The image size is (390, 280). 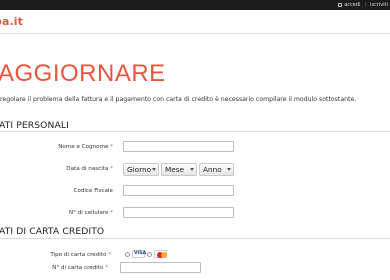 I want to click on month-select: Mese, so click(x=179, y=169).